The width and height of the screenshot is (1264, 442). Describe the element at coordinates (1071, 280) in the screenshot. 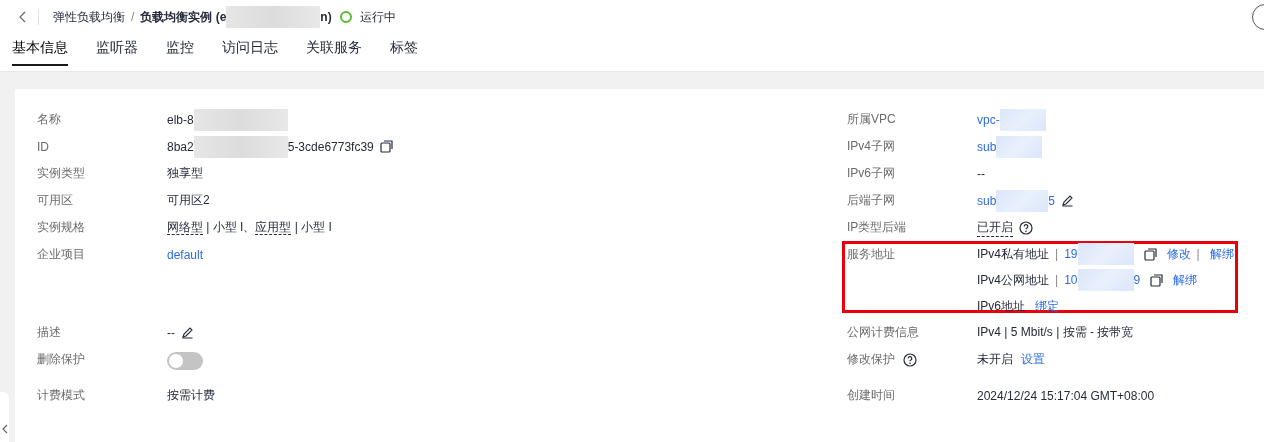

I see `address-link: 10` at that location.